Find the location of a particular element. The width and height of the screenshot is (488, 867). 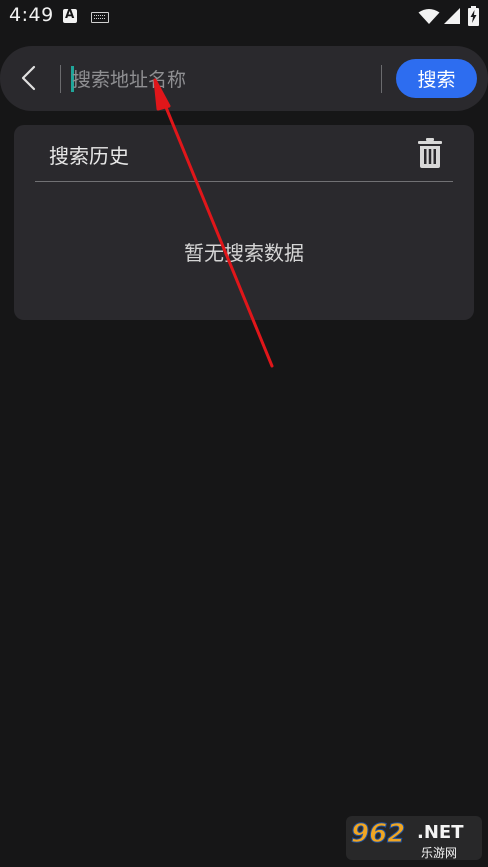

search-divider-right is located at coordinates (381, 79).